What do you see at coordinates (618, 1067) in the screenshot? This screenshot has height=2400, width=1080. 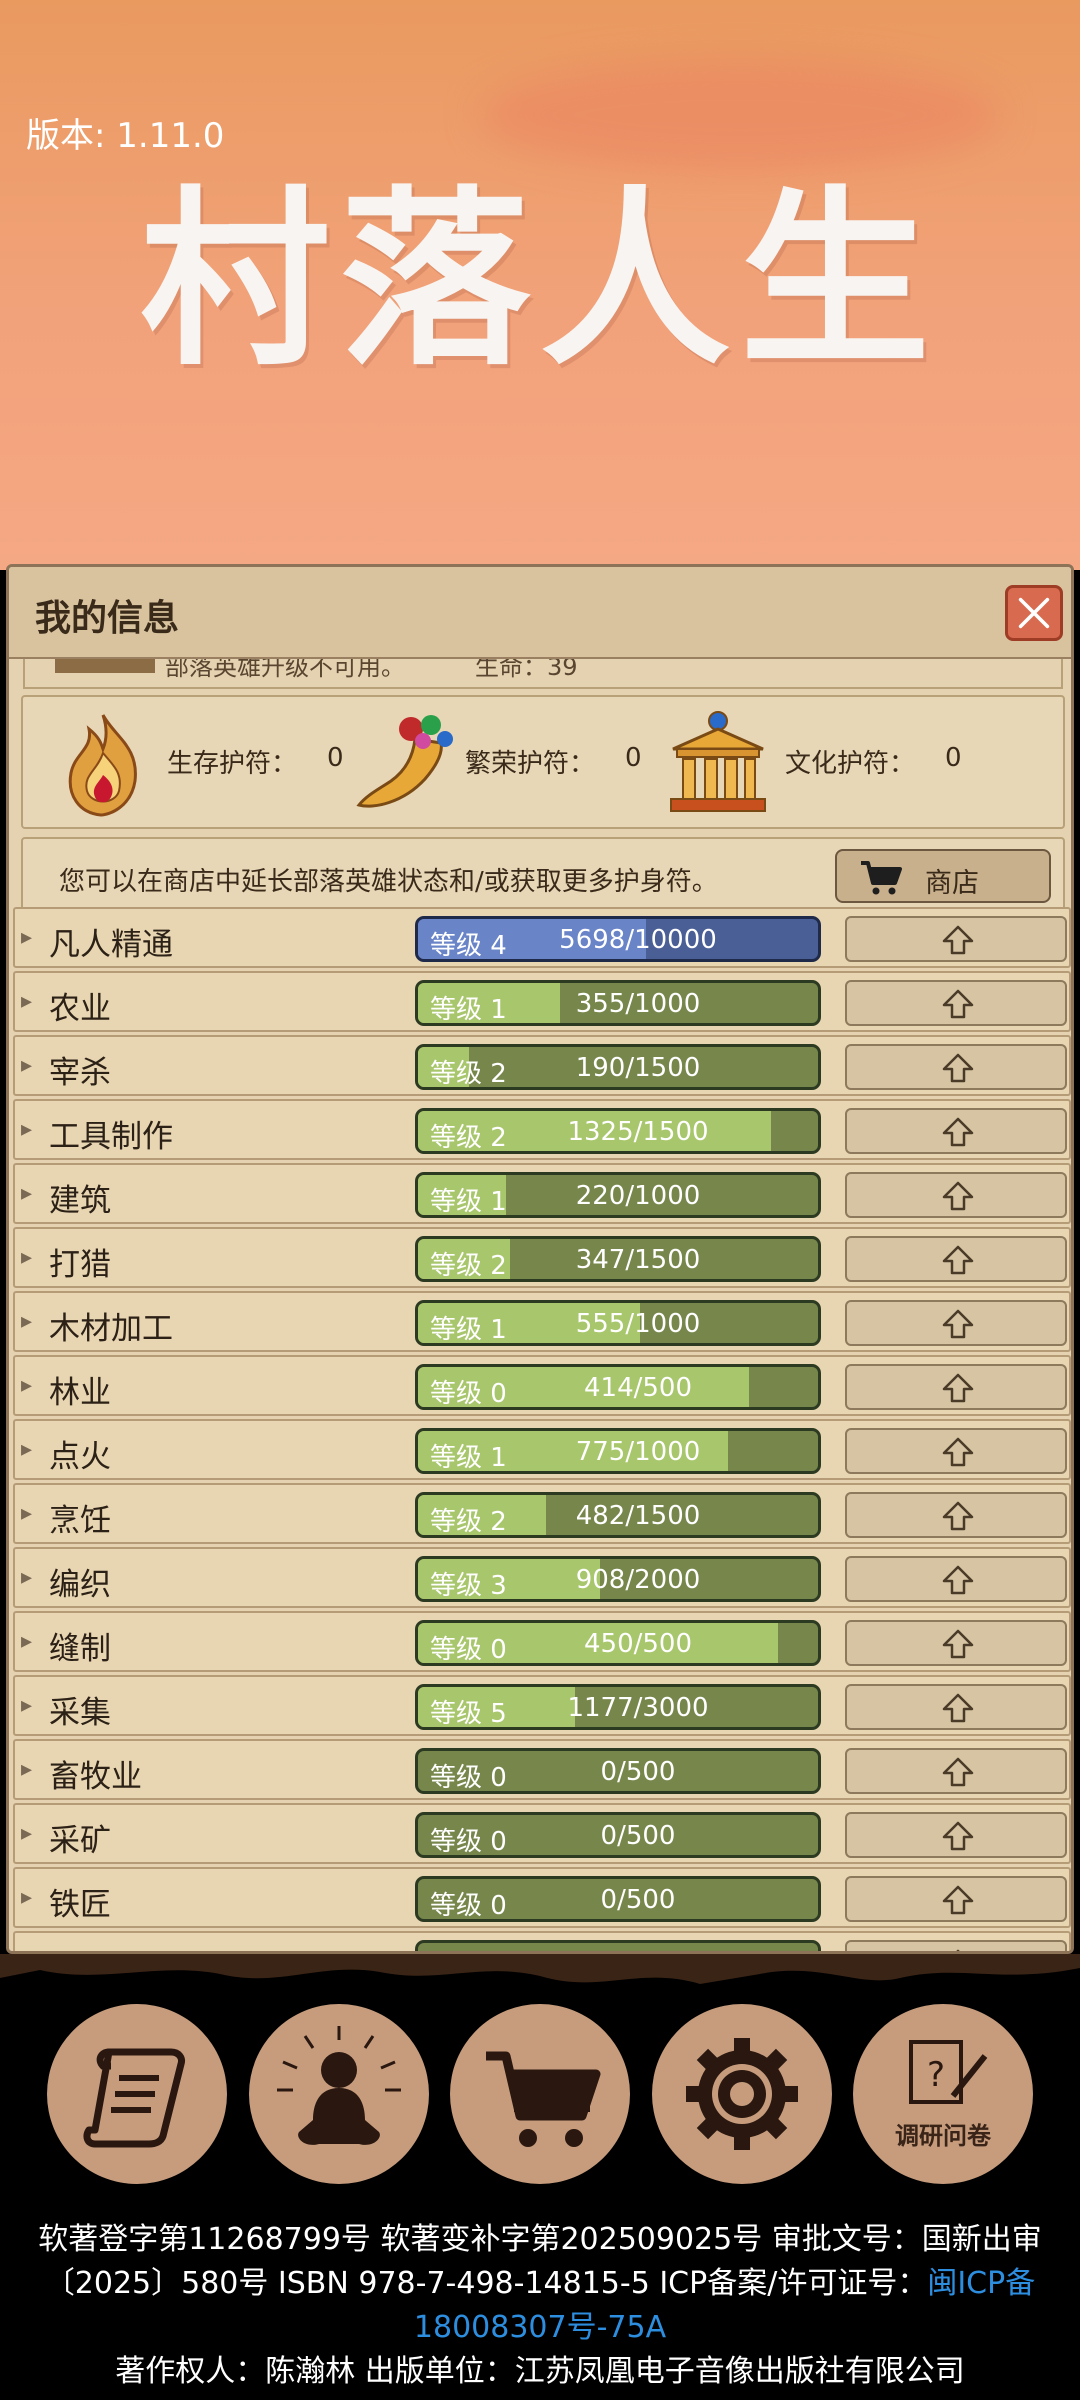 I see `skill-progress-bar: 等级 2 190/1500` at bounding box center [618, 1067].